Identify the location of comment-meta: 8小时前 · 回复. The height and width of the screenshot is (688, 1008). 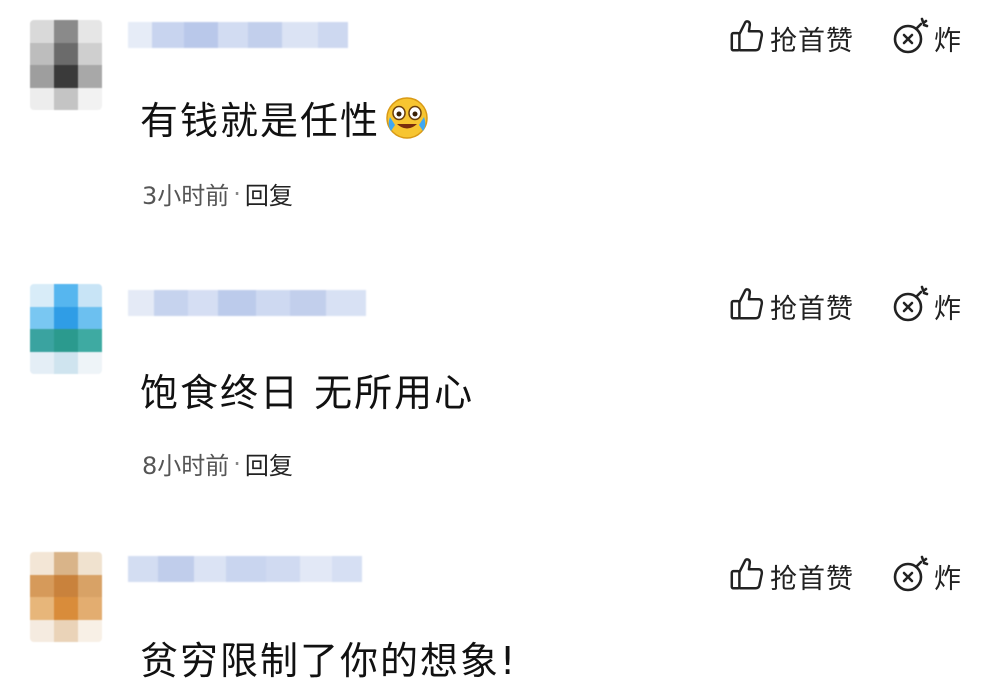
(217, 463).